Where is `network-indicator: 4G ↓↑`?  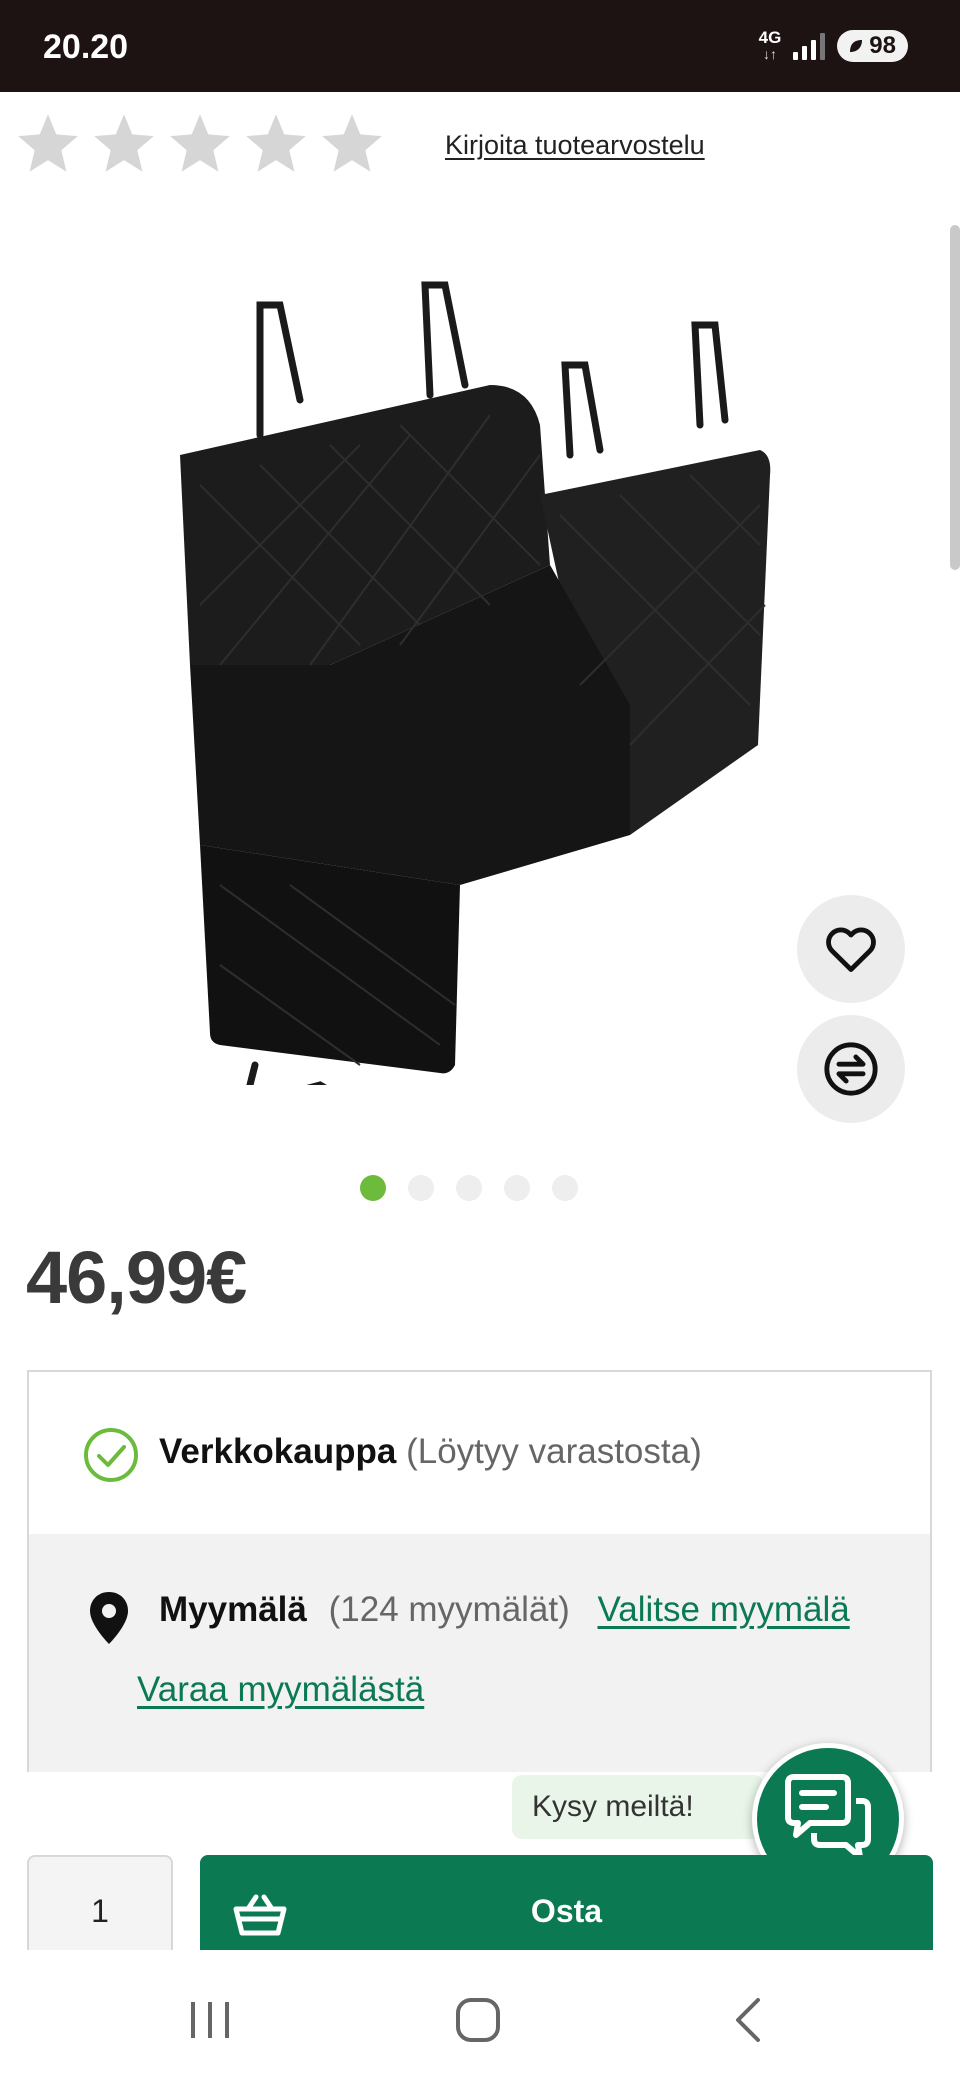
network-indicator: 4G ↓↑ is located at coordinates (770, 45).